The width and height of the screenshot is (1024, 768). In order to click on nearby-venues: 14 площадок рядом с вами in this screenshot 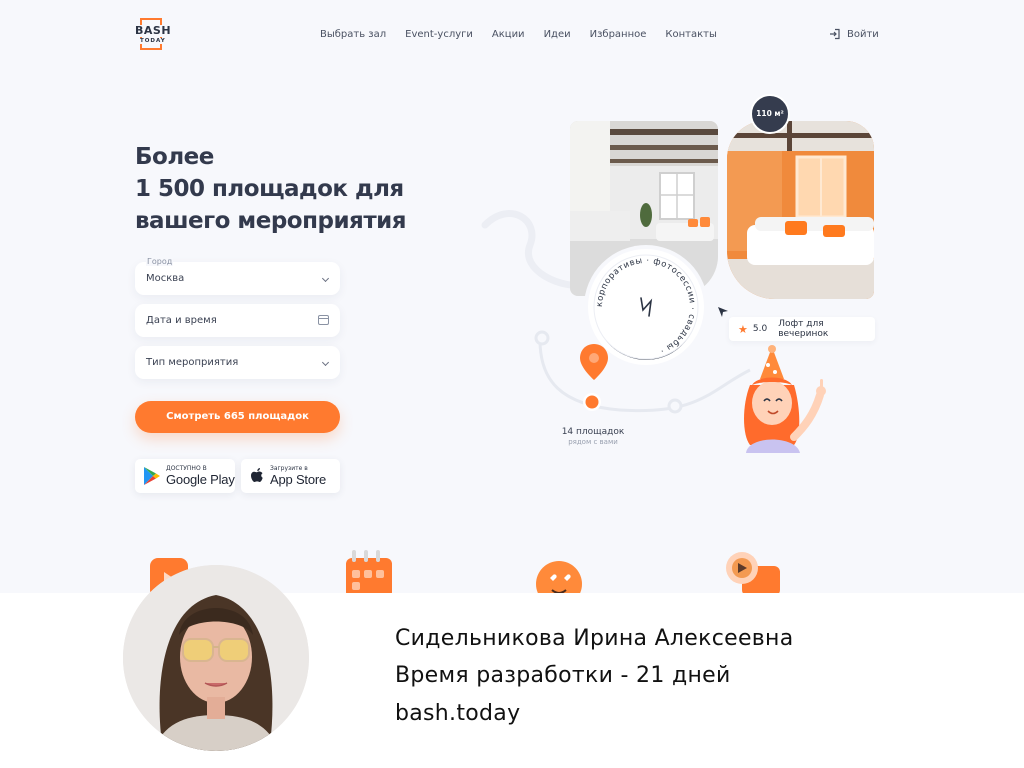, I will do `click(593, 436)`.